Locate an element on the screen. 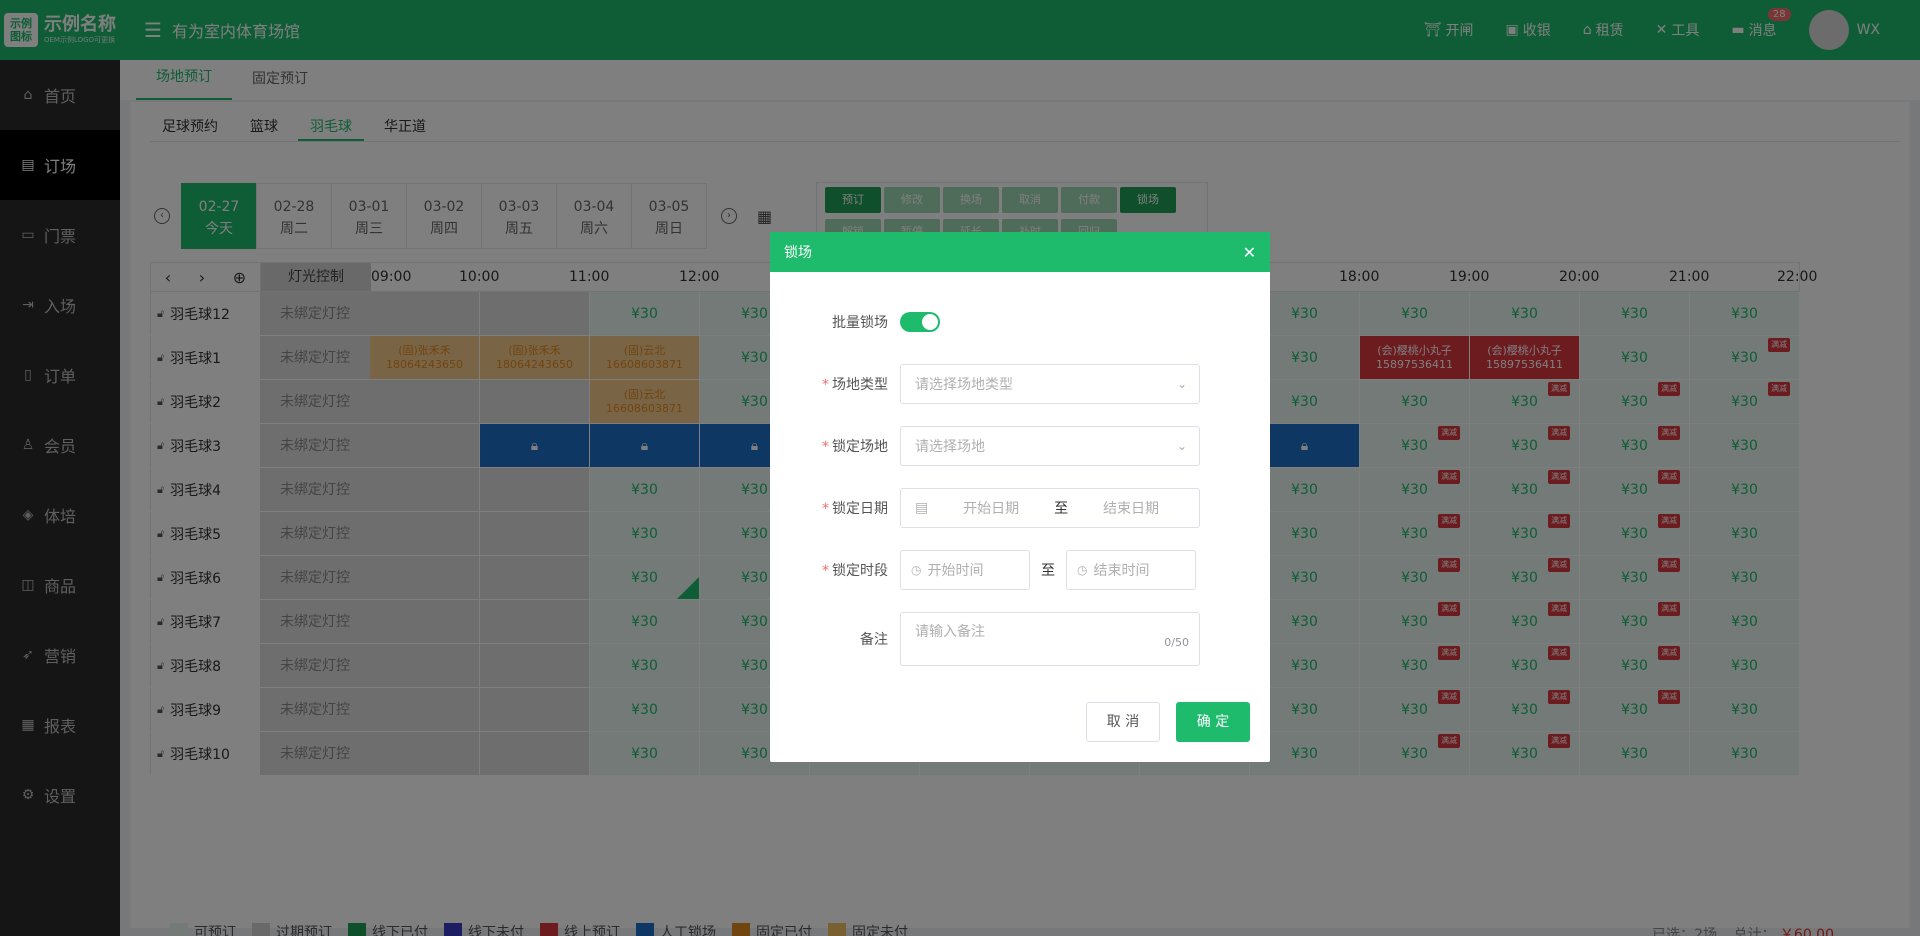 The height and width of the screenshot is (936, 1920). note-label: 备注 is located at coordinates (874, 640).